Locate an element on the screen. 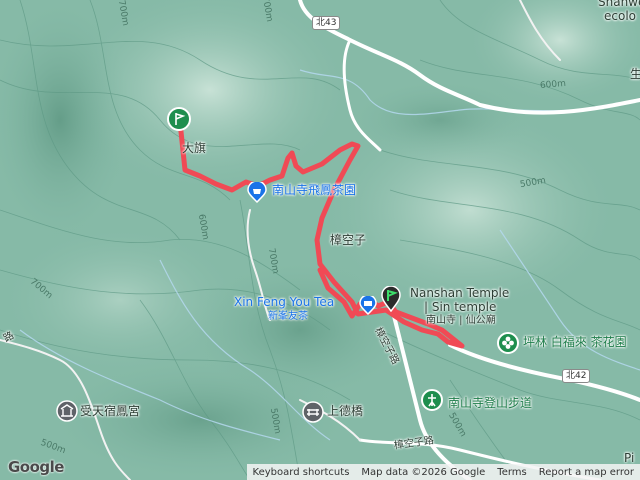 The image size is (640, 480). terms-link: Terms is located at coordinates (511, 472).